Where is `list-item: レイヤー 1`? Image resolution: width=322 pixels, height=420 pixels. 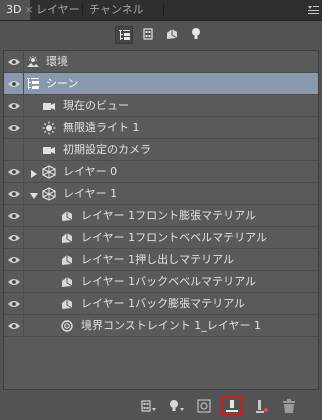
list-item: レイヤー 1 is located at coordinates (161, 194).